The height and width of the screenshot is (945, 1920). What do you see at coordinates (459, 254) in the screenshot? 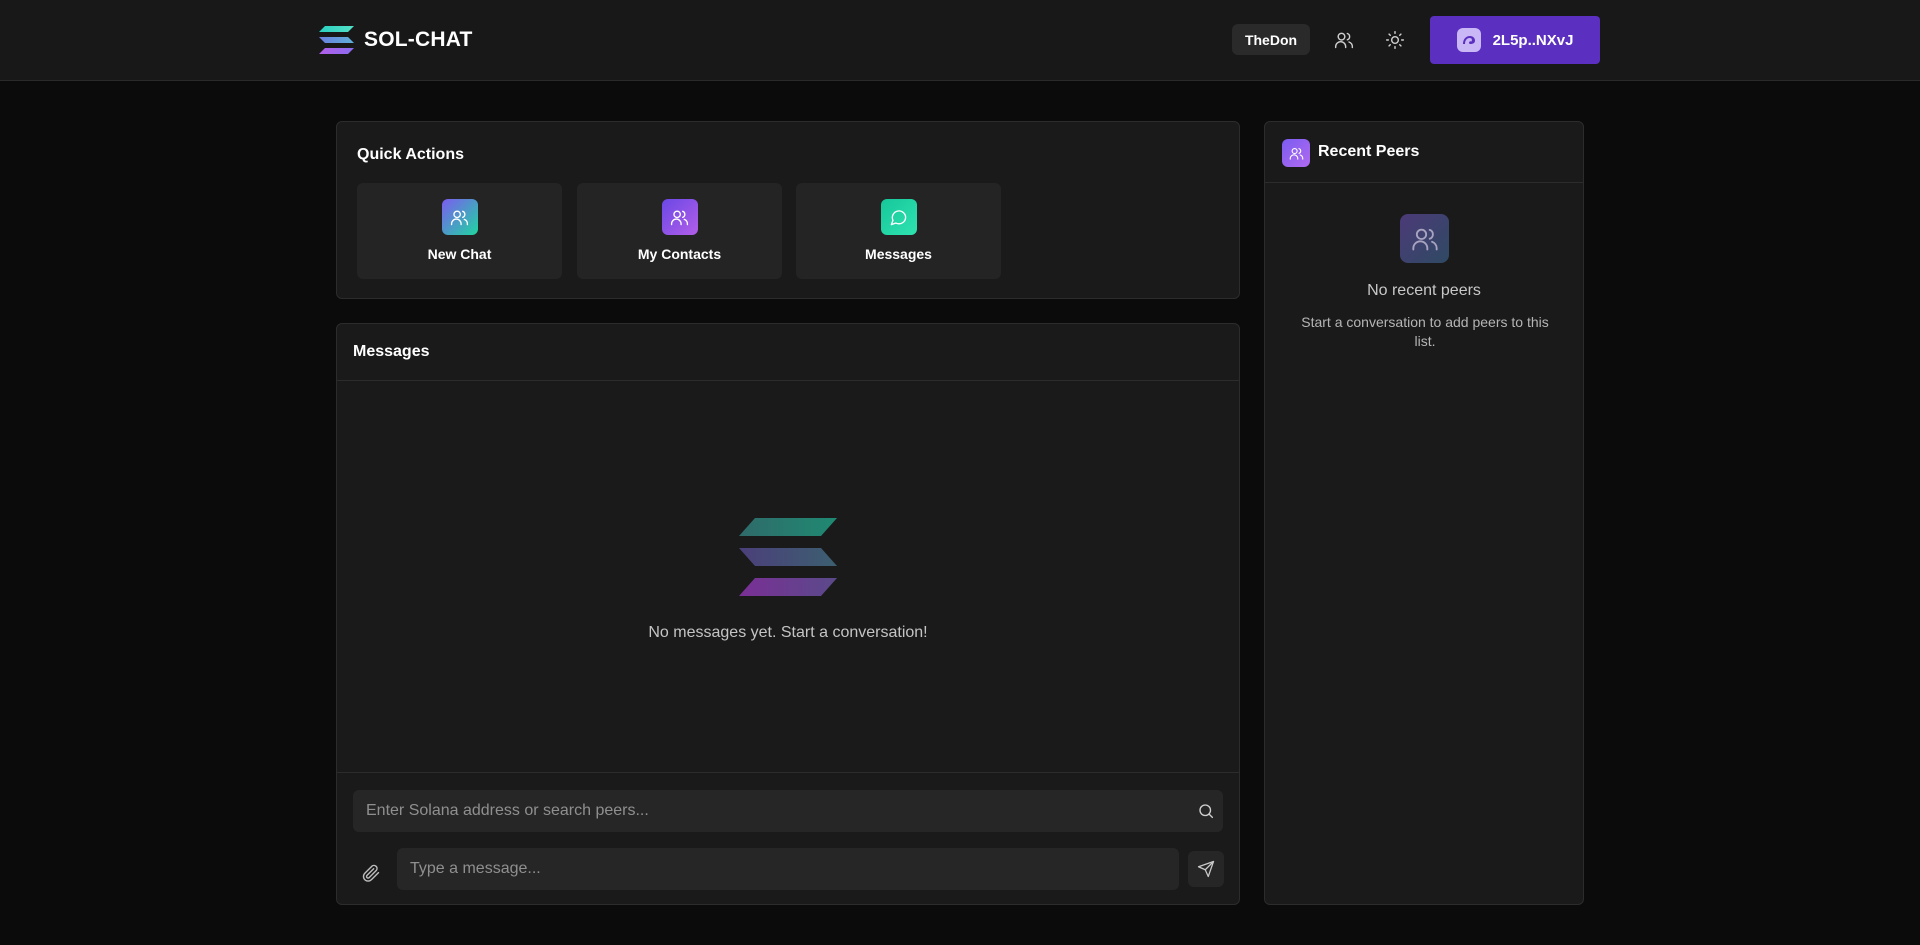
I see `new-chat-label: New Chat` at bounding box center [459, 254].